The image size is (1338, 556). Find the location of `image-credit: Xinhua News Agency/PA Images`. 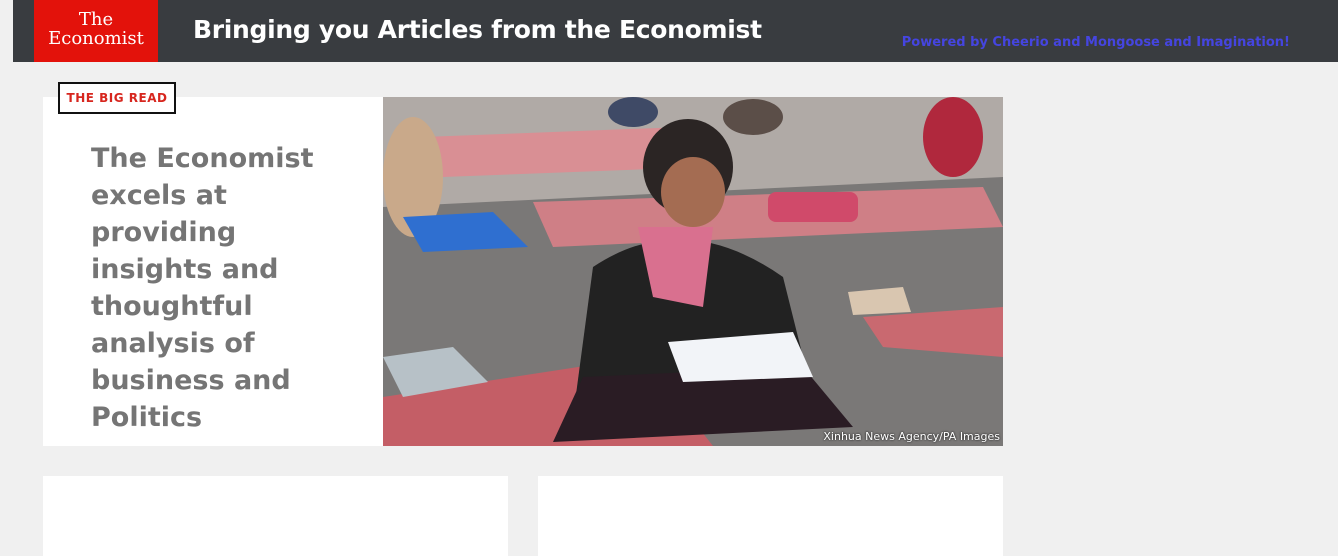

image-credit: Xinhua News Agency/PA Images is located at coordinates (911, 436).